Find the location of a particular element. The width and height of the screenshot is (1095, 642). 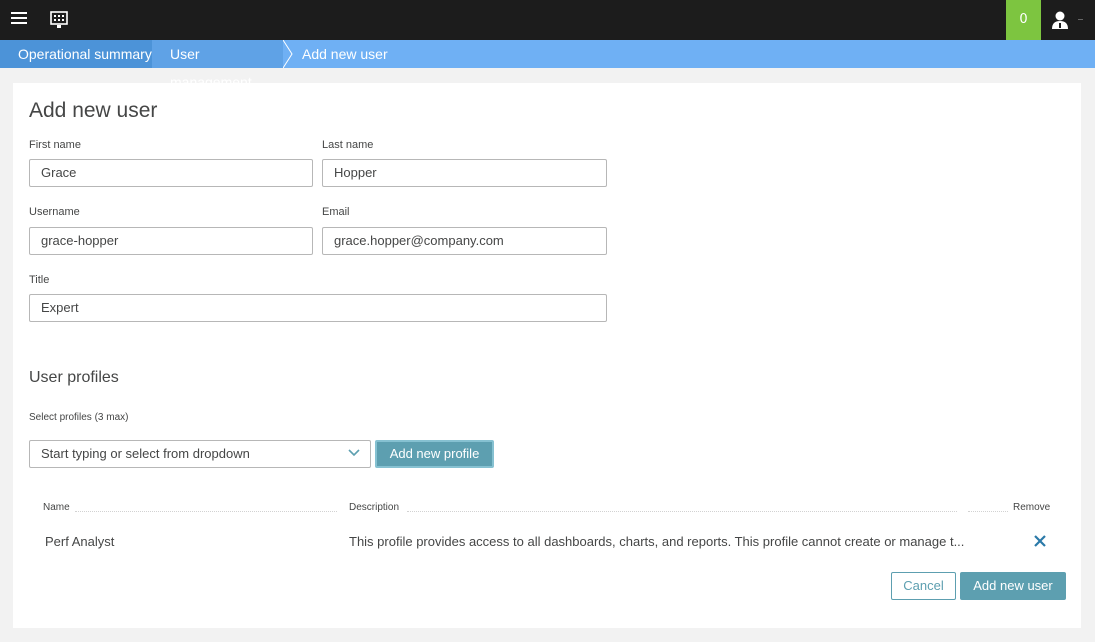

remove-profile-icon is located at coordinates (1040, 541).